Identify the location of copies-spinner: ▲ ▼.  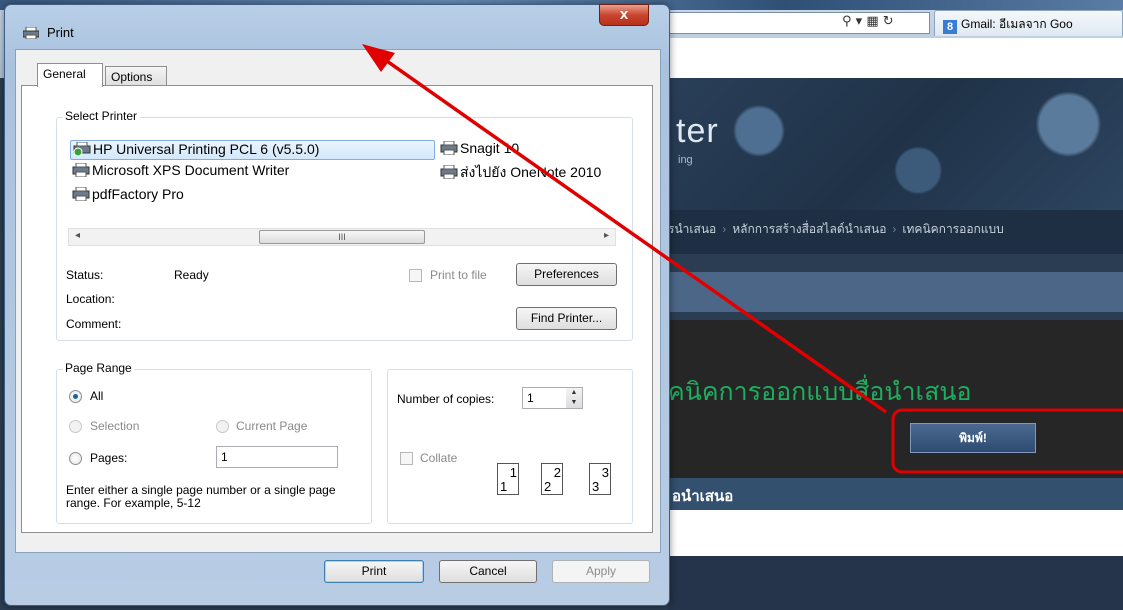
(574, 398).